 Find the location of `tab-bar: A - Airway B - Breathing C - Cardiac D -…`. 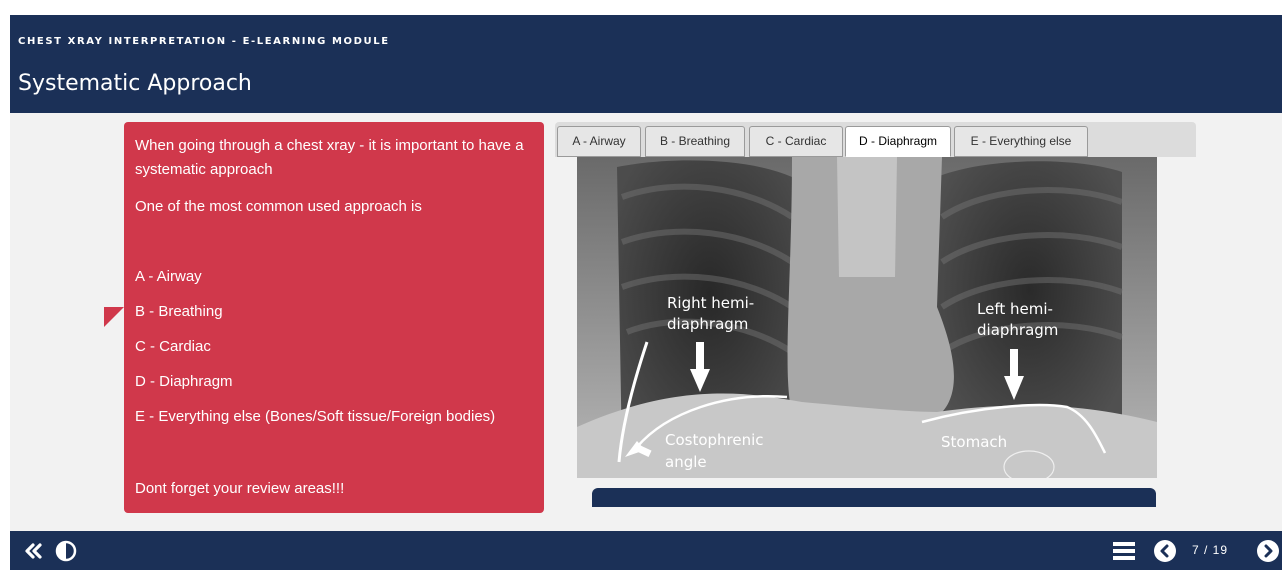

tab-bar: A - Airway B - Breathing C - Cardiac D -… is located at coordinates (875, 139).